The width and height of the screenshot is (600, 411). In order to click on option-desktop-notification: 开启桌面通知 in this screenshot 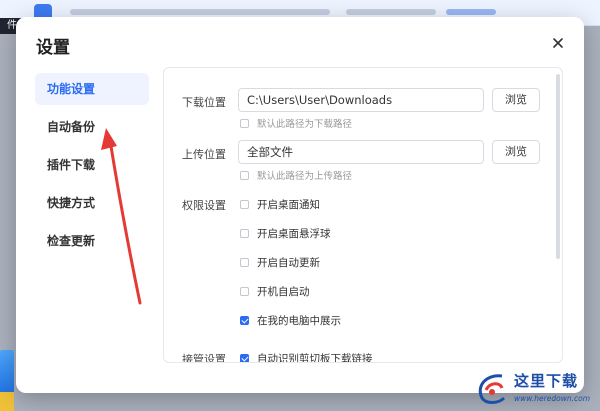, I will do `click(280, 204)`.